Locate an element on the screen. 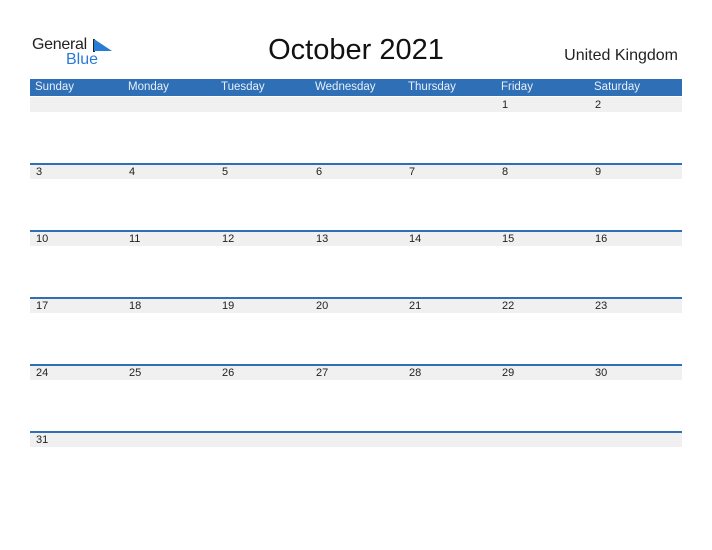 The width and height of the screenshot is (712, 550). day-cell: 24 is located at coordinates (42, 373).